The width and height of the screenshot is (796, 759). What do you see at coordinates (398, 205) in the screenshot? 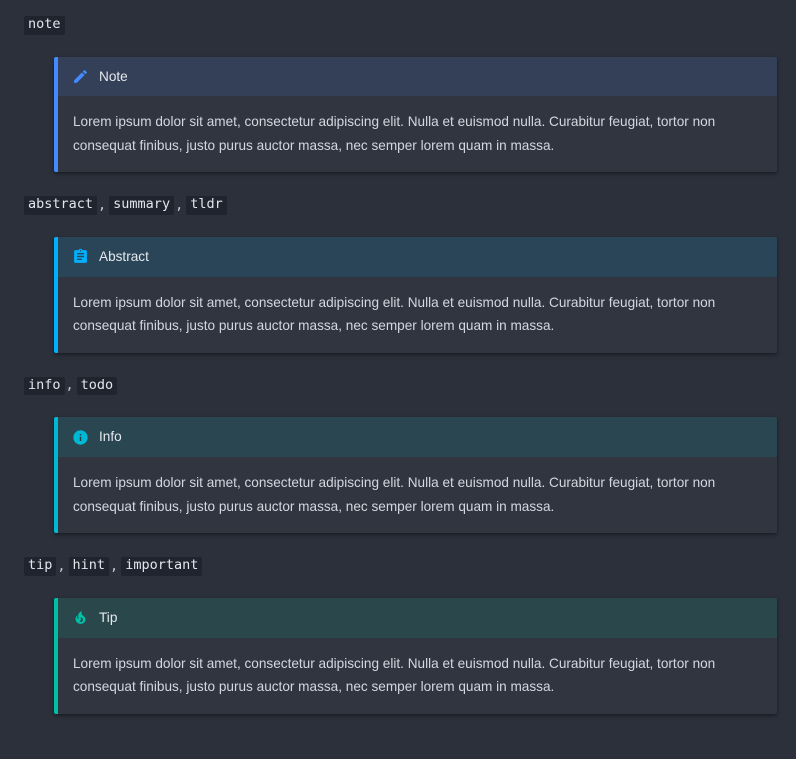
I see `keyword-chip-row-abstract: abstract, summary, tldr` at bounding box center [398, 205].